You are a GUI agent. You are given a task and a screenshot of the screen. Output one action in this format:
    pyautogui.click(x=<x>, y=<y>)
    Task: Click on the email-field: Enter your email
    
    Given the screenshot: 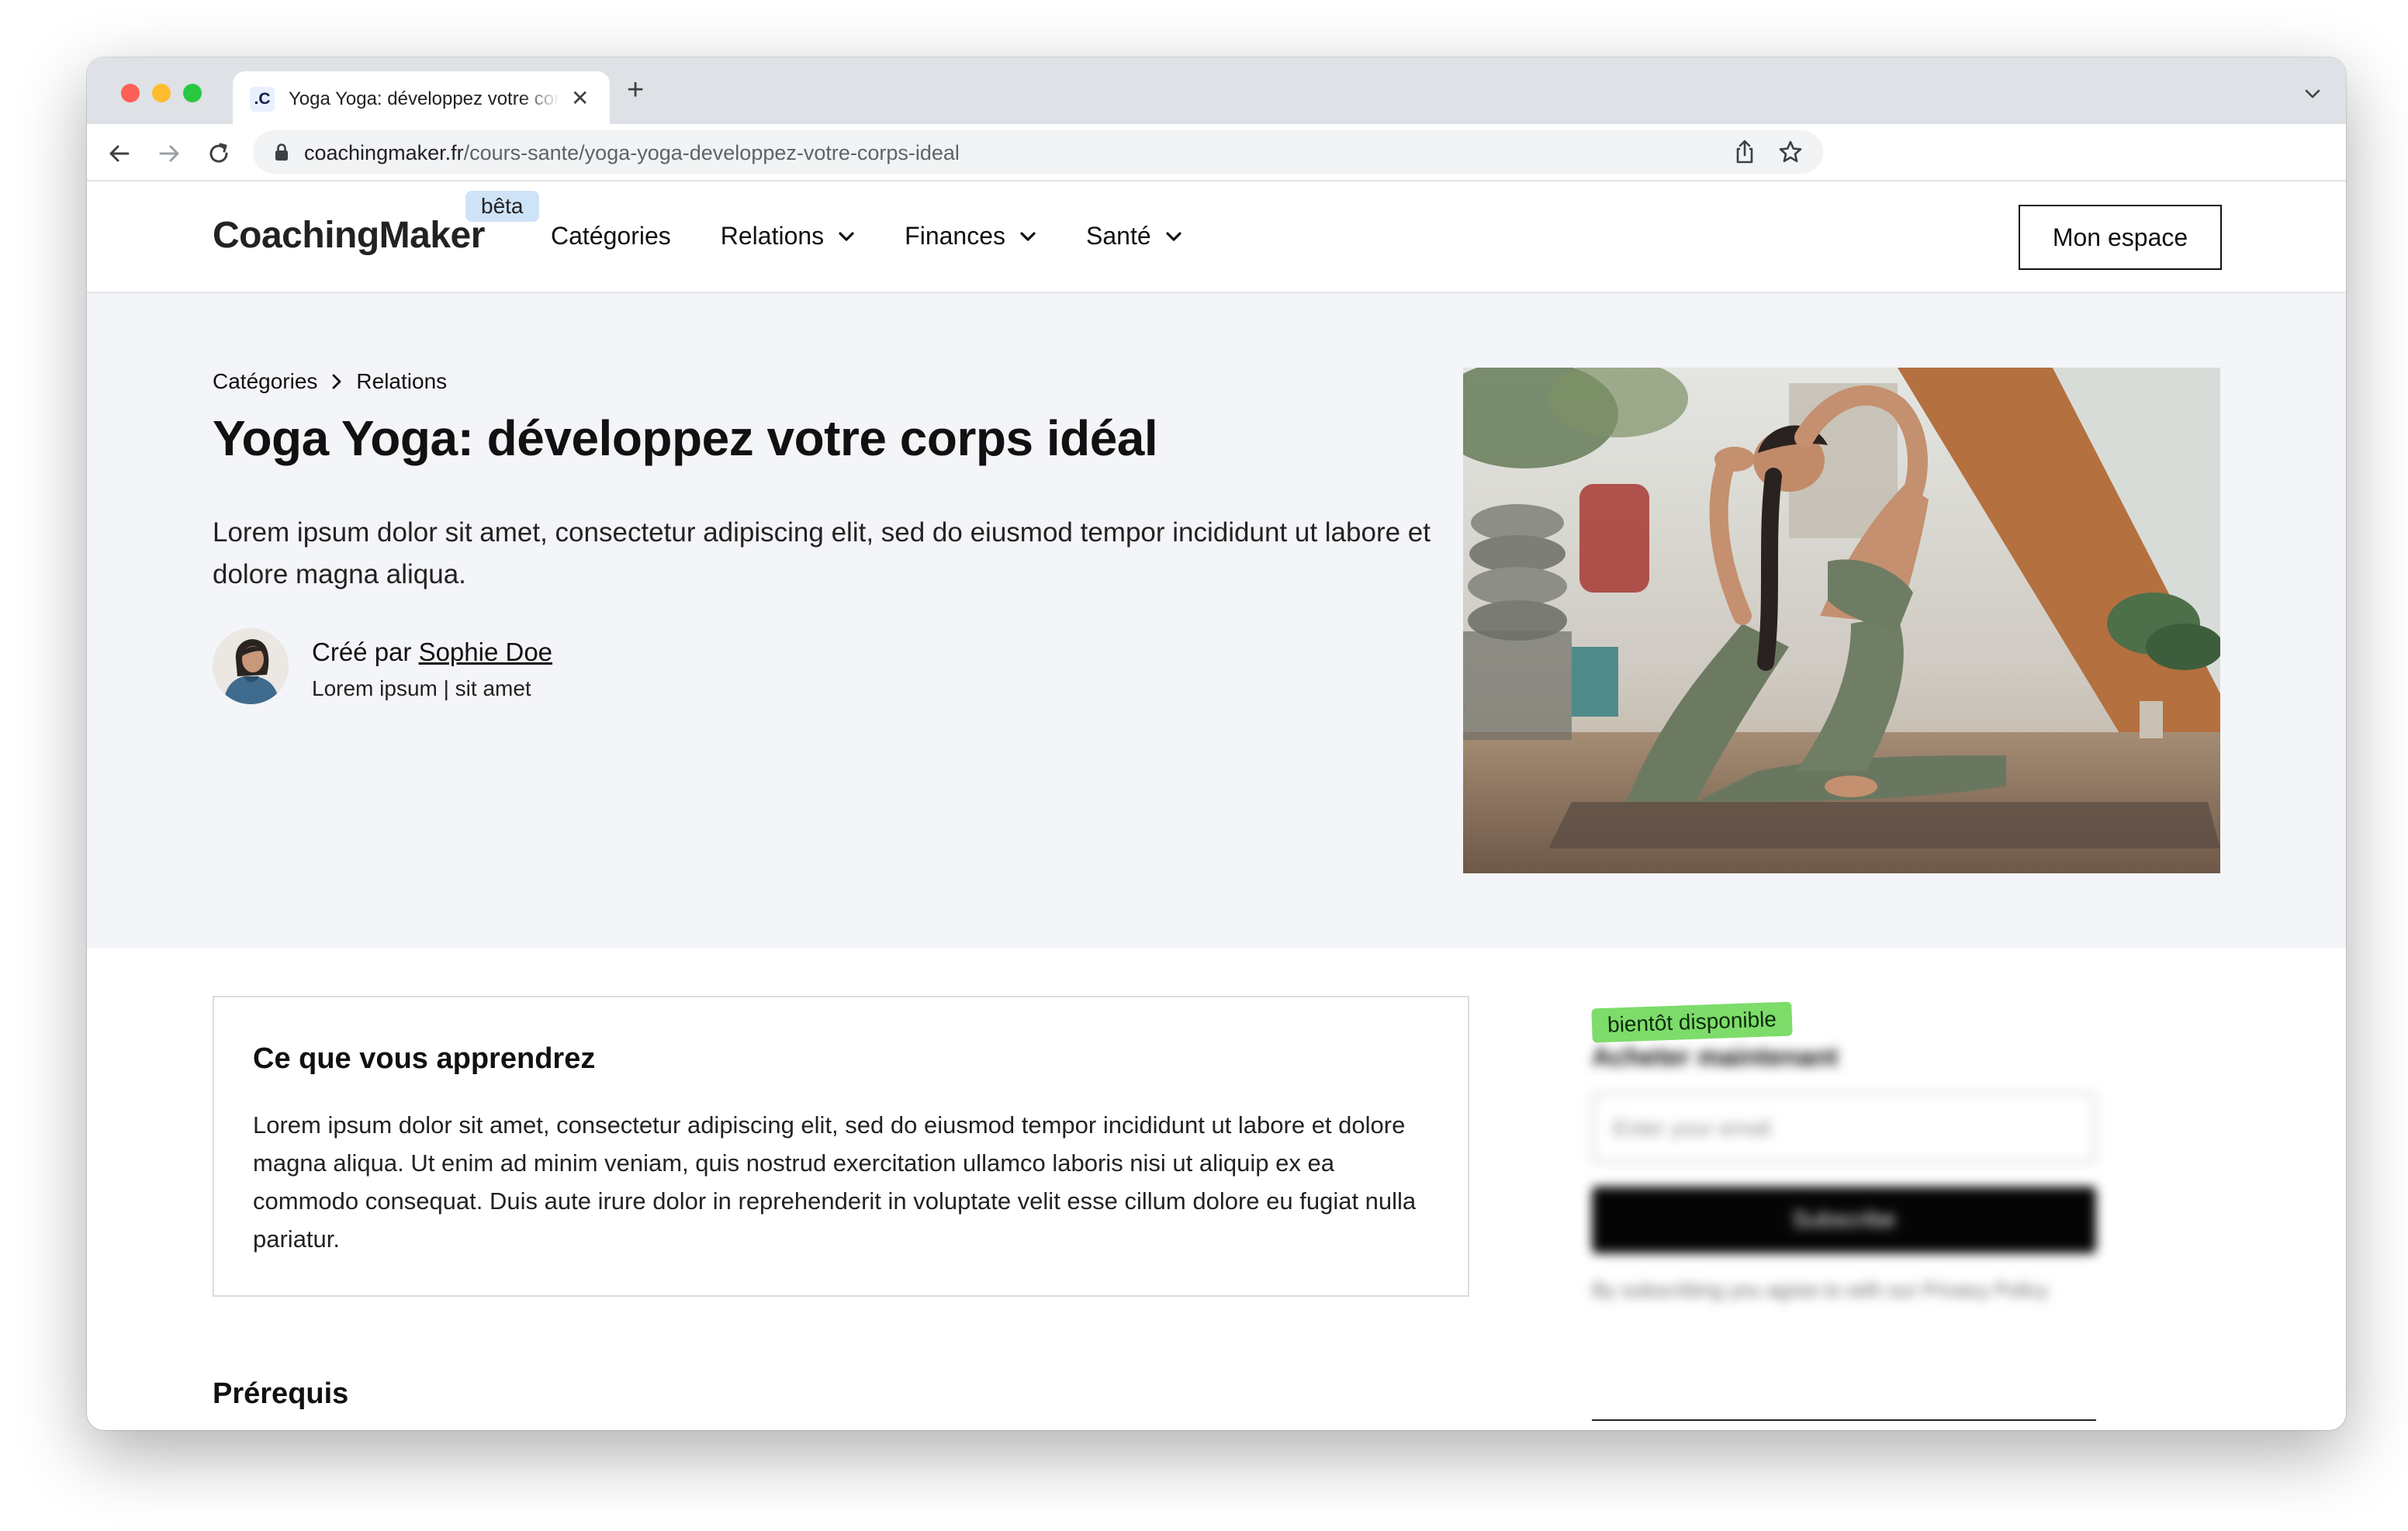 What is the action you would take?
    pyautogui.click(x=1844, y=1127)
    